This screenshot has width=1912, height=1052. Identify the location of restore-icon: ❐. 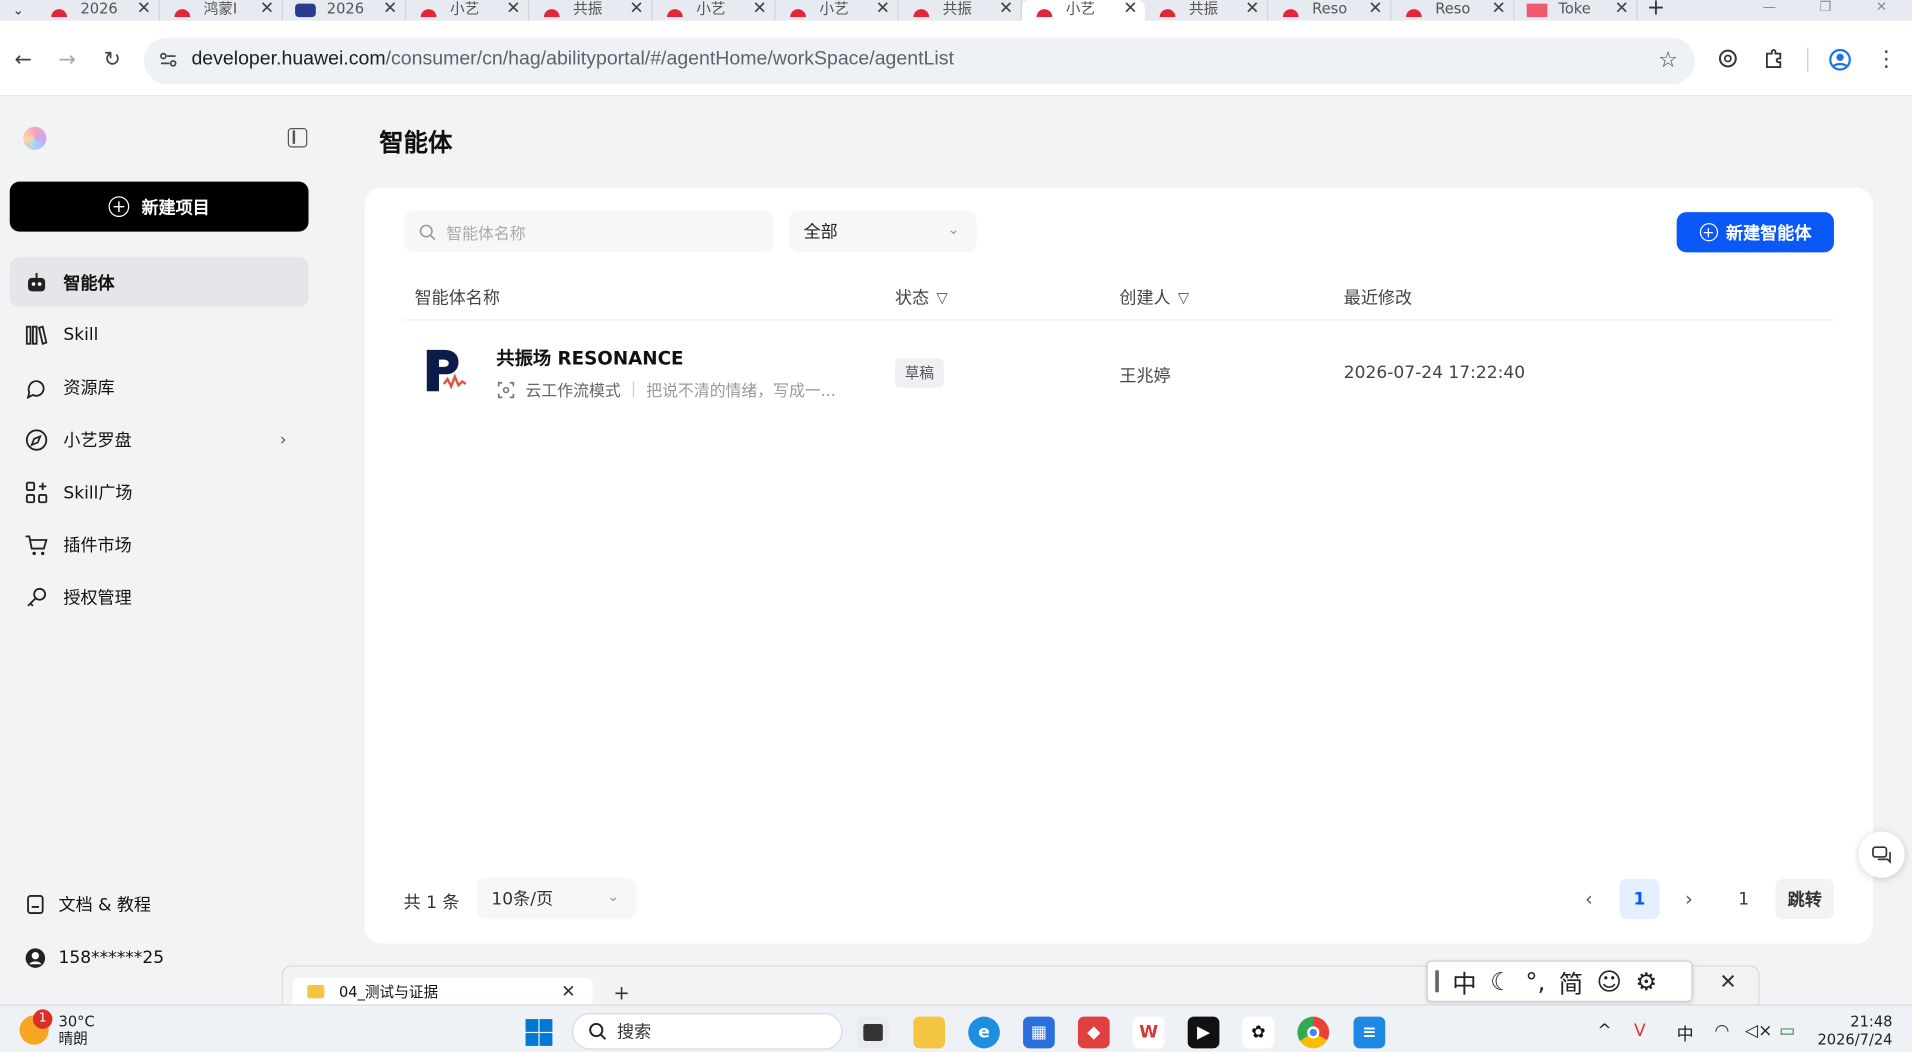
(1825, 8).